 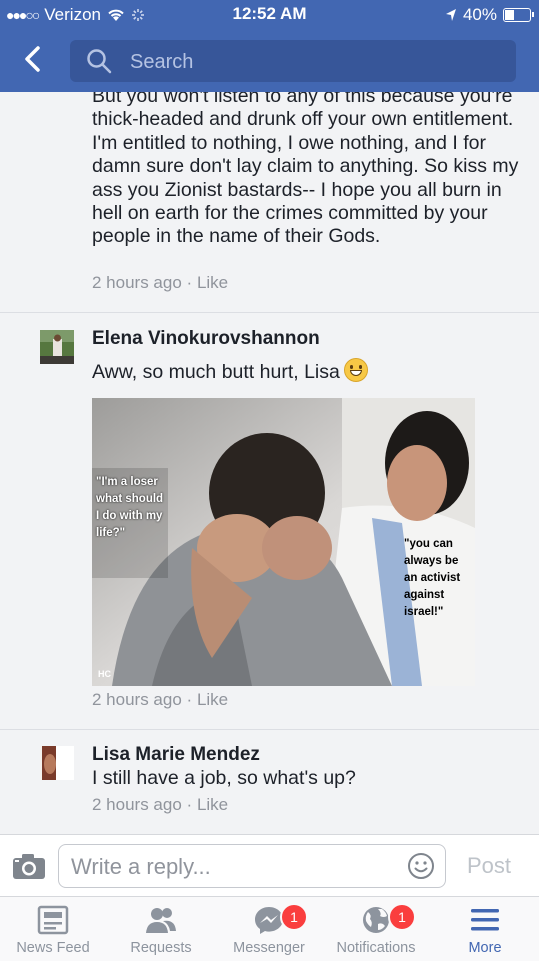 I want to click on search-bar, so click(x=293, y=61).